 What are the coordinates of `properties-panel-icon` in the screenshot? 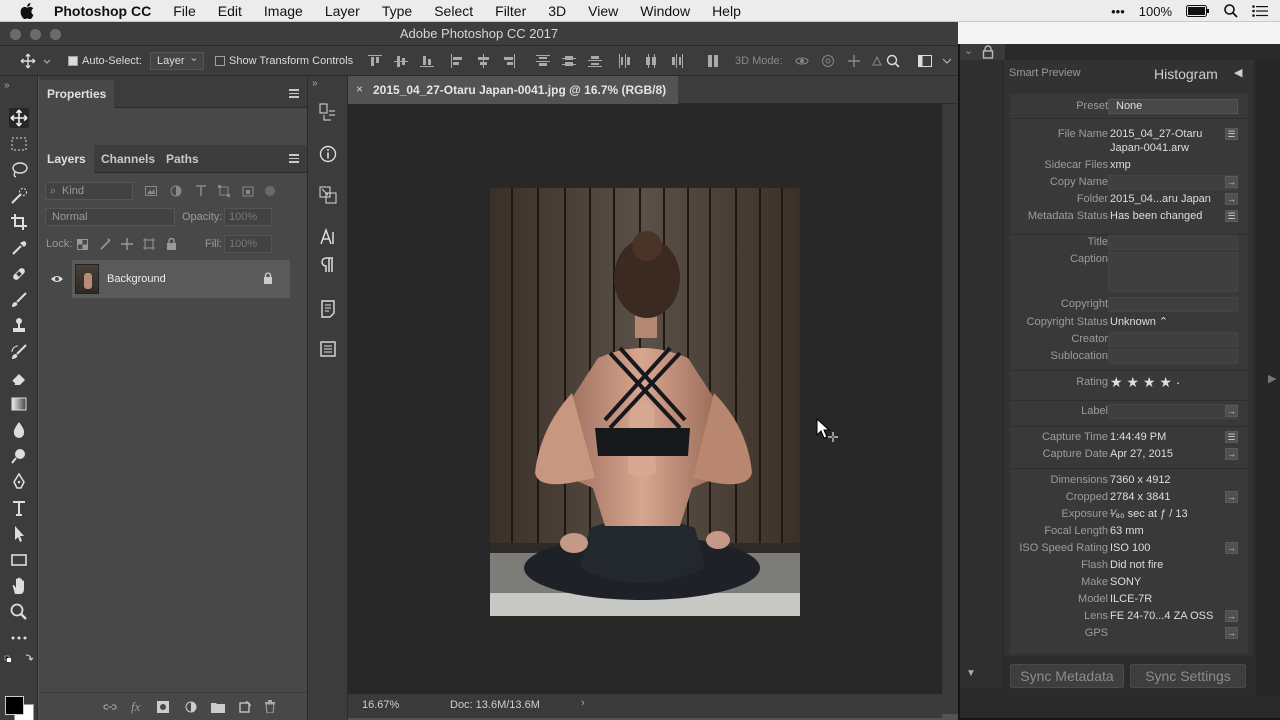 It's located at (328, 349).